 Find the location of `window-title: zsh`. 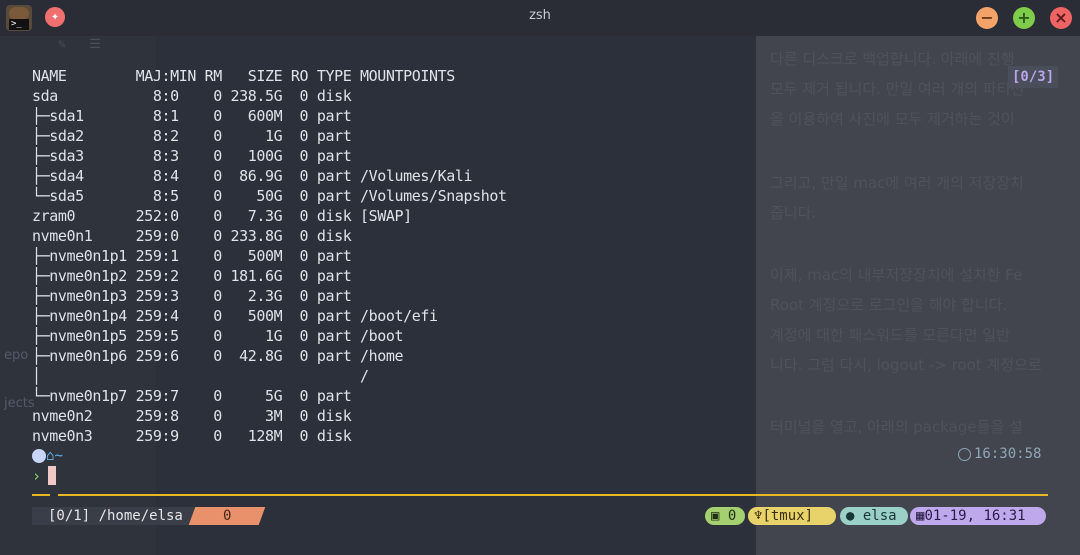

window-title: zsh is located at coordinates (540, 15).